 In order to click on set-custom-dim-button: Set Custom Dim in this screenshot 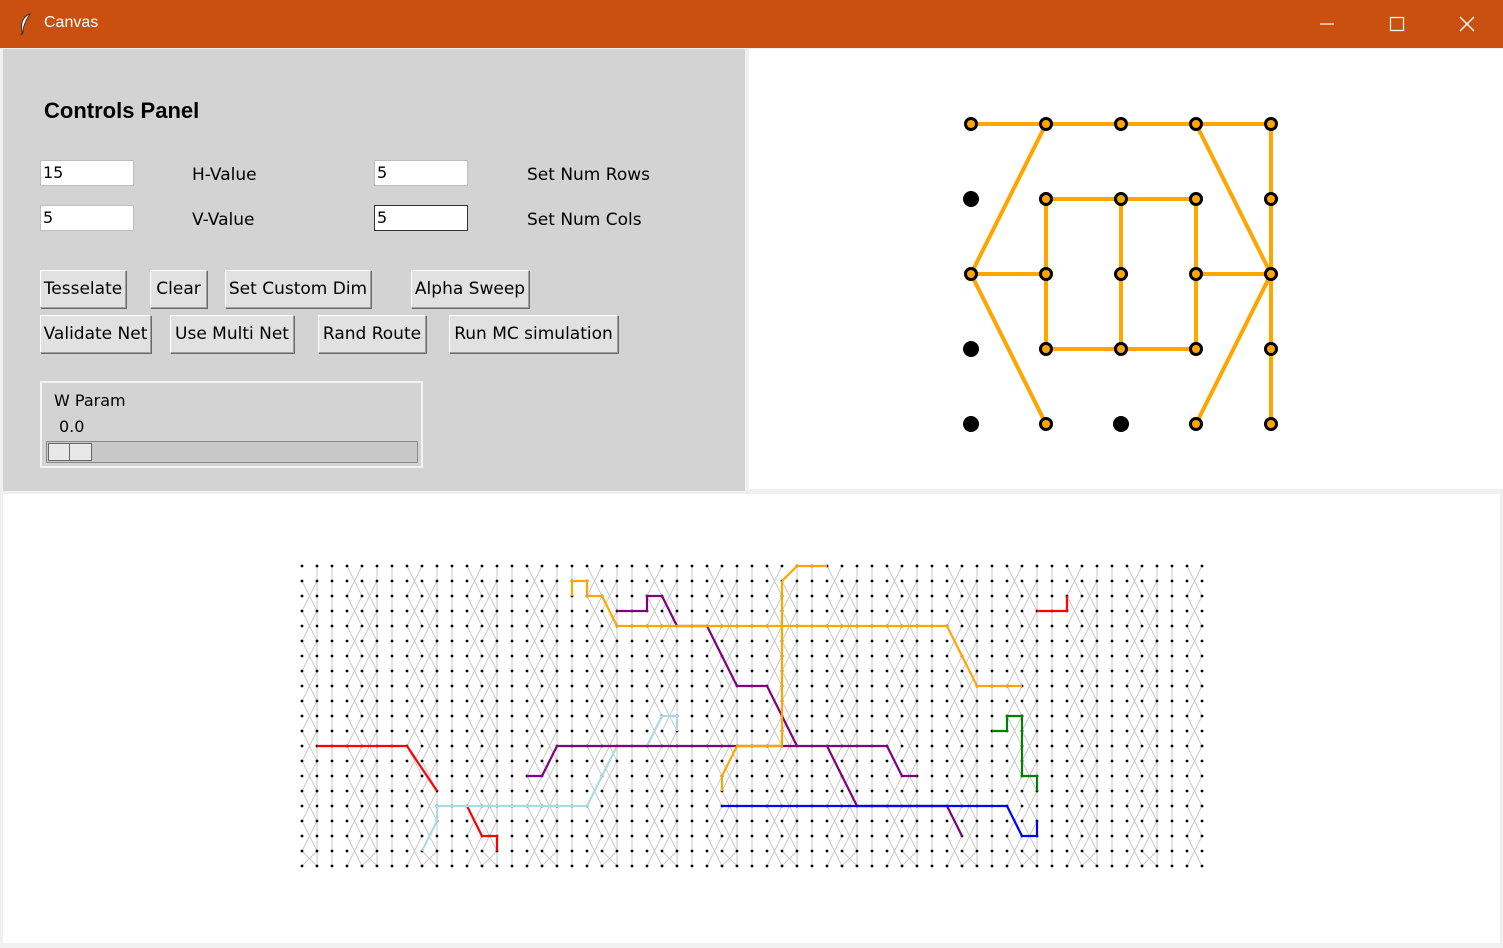, I will do `click(298, 289)`.